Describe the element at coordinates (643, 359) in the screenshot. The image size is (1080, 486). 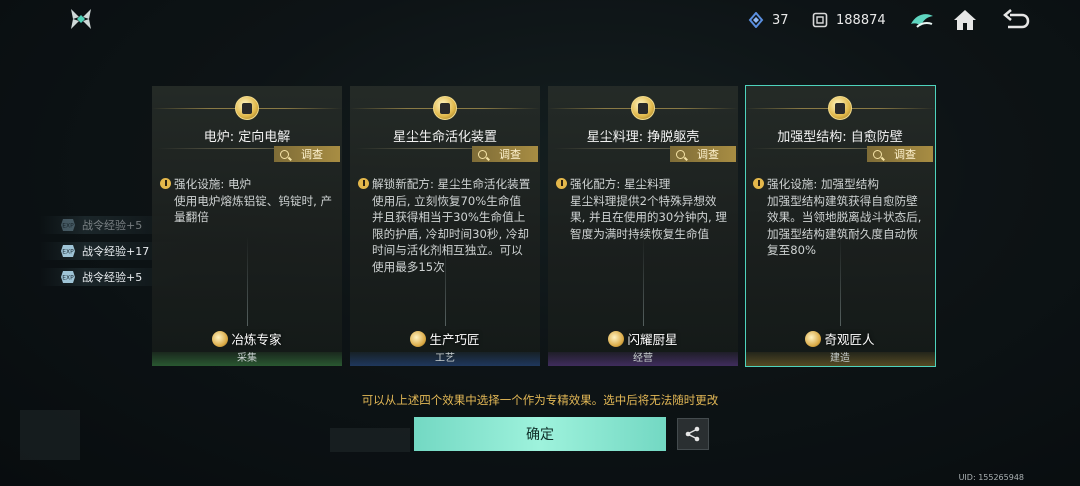
I see `category-label: 经营` at that location.